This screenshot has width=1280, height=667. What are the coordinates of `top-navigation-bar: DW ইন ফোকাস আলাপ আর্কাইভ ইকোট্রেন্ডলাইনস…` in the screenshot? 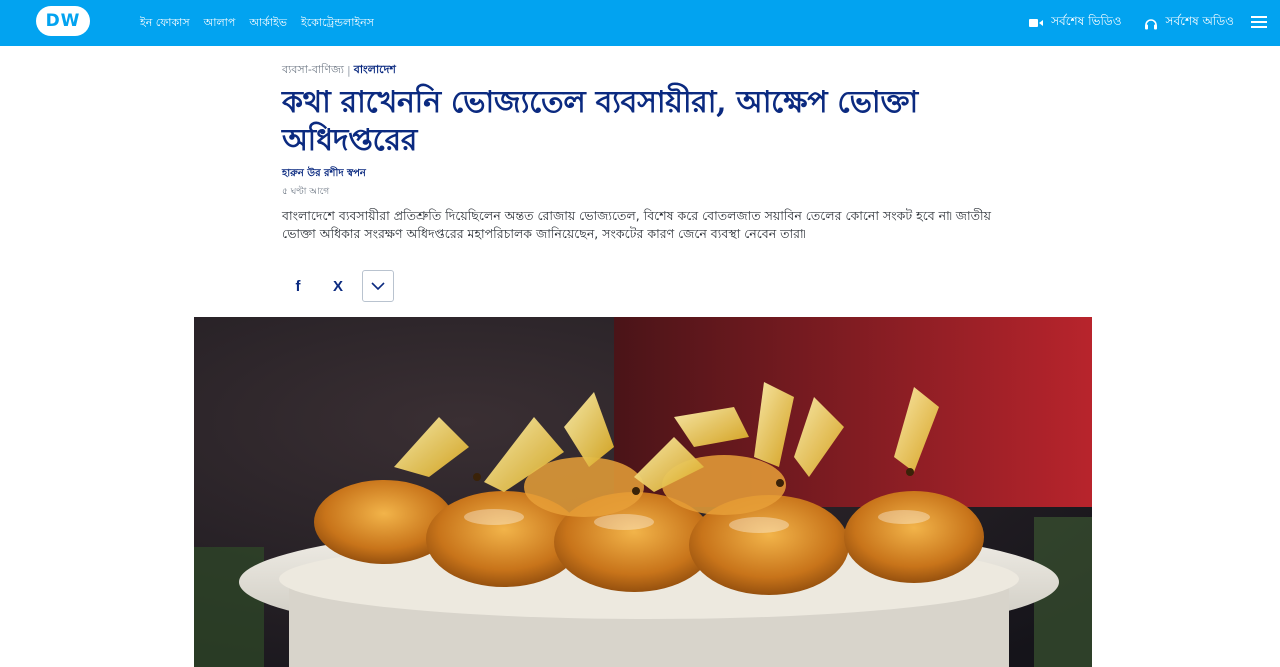 It's located at (640, 23).